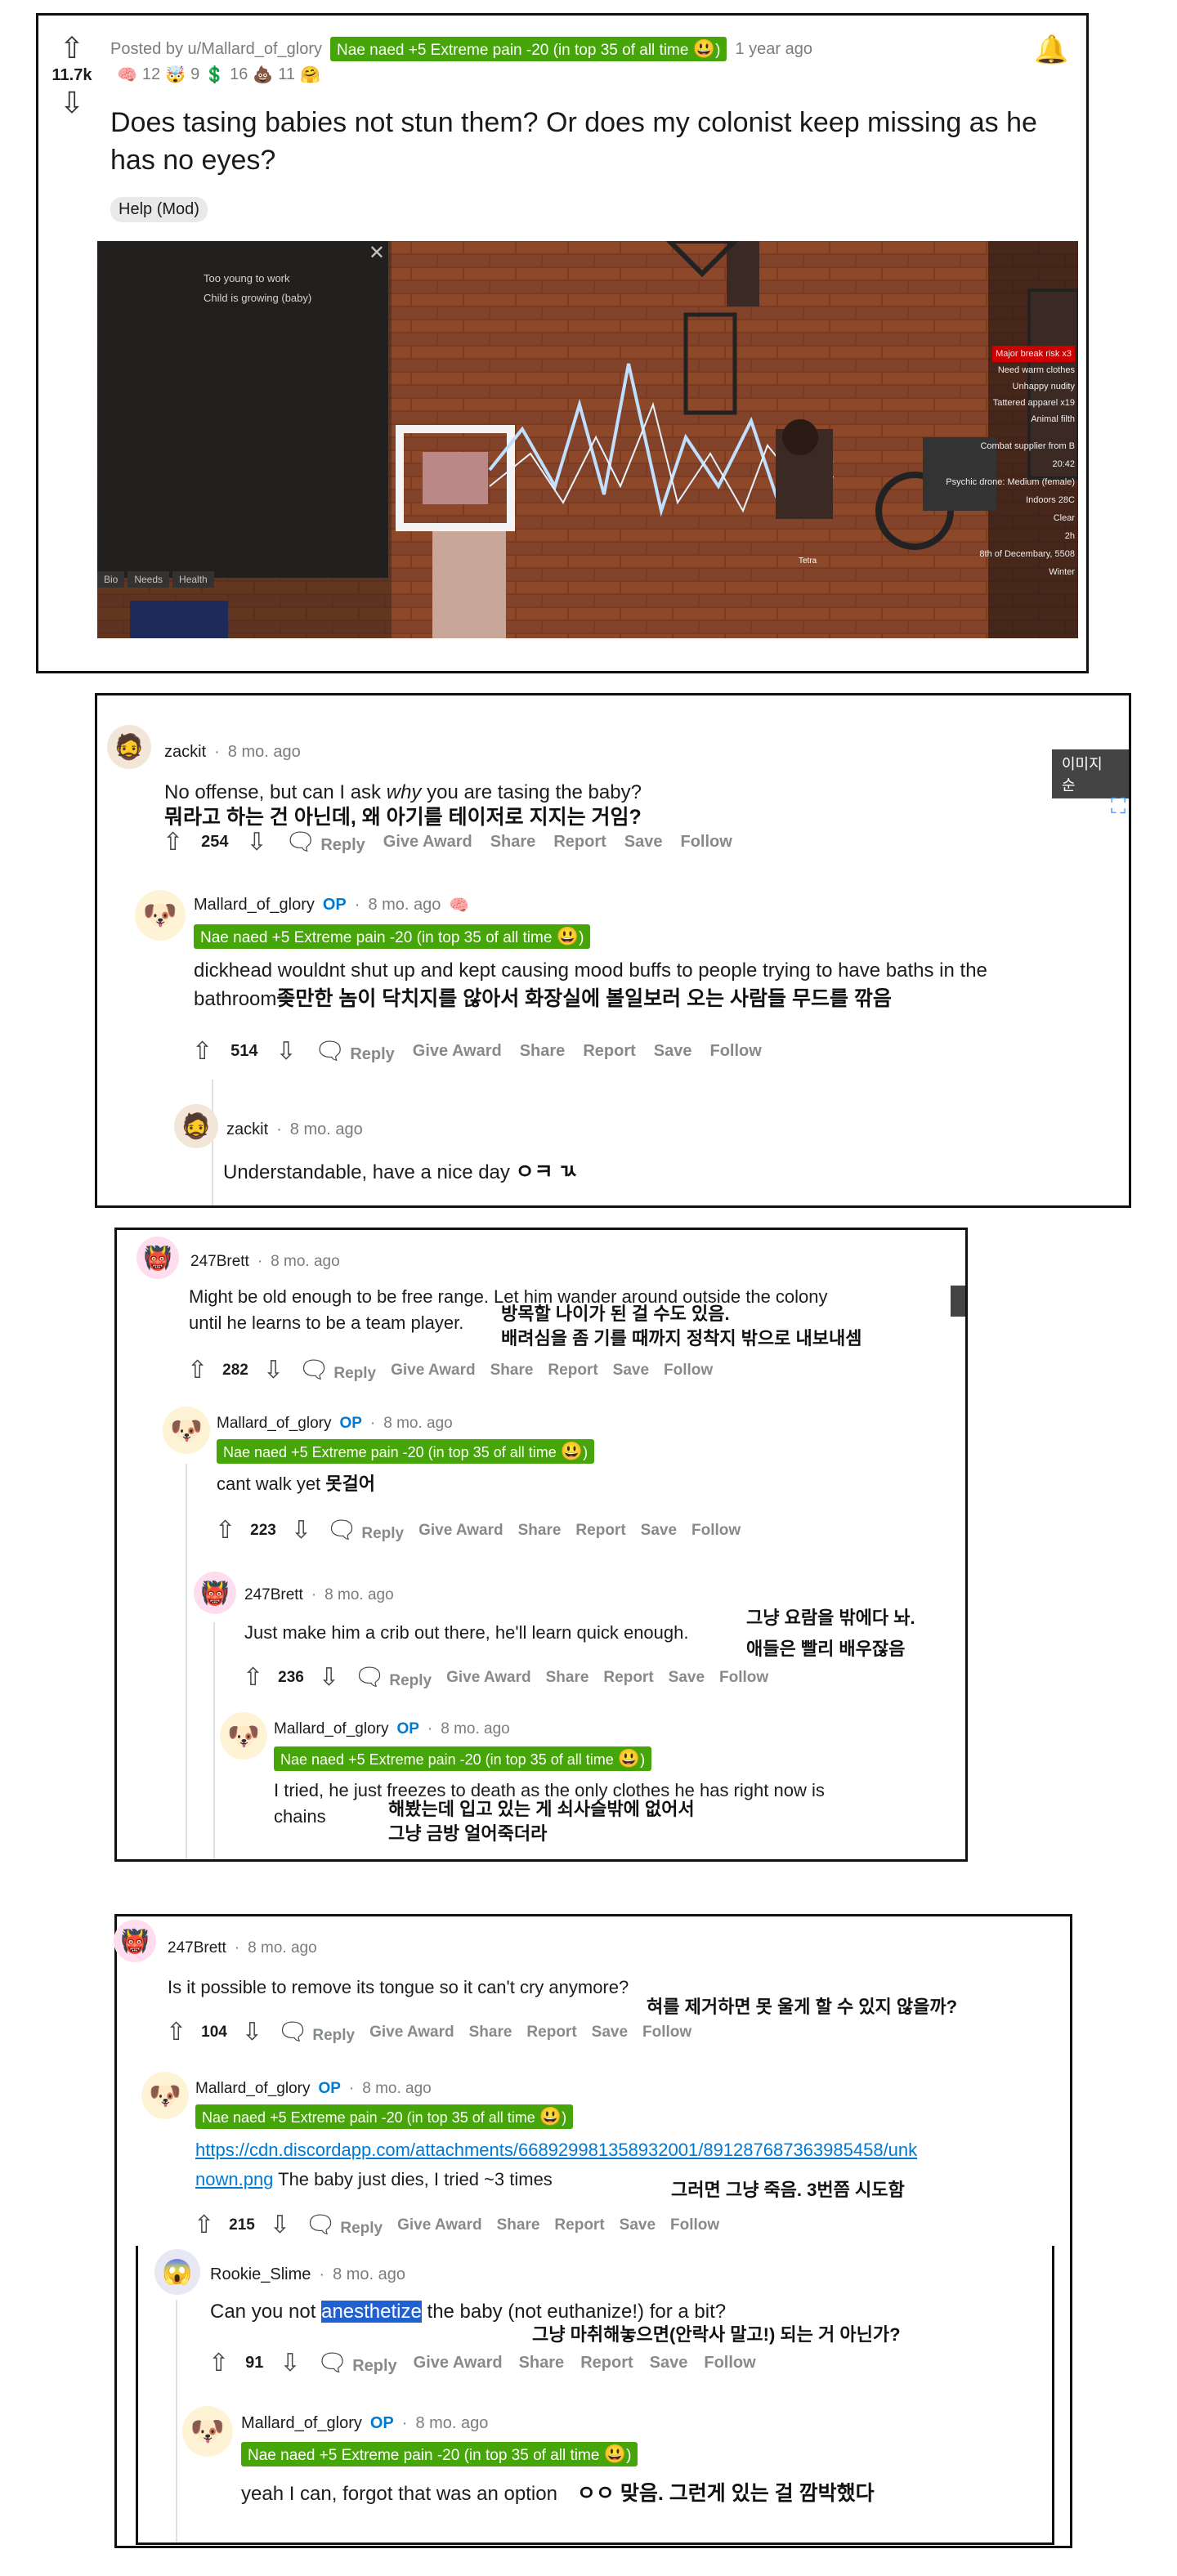 The image size is (1177, 2576). Describe the element at coordinates (149, 579) in the screenshot. I see `tab-needs: Needs` at that location.